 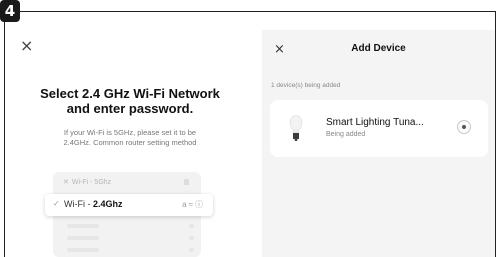 I want to click on loading-spinner-icon, so click(x=464, y=127).